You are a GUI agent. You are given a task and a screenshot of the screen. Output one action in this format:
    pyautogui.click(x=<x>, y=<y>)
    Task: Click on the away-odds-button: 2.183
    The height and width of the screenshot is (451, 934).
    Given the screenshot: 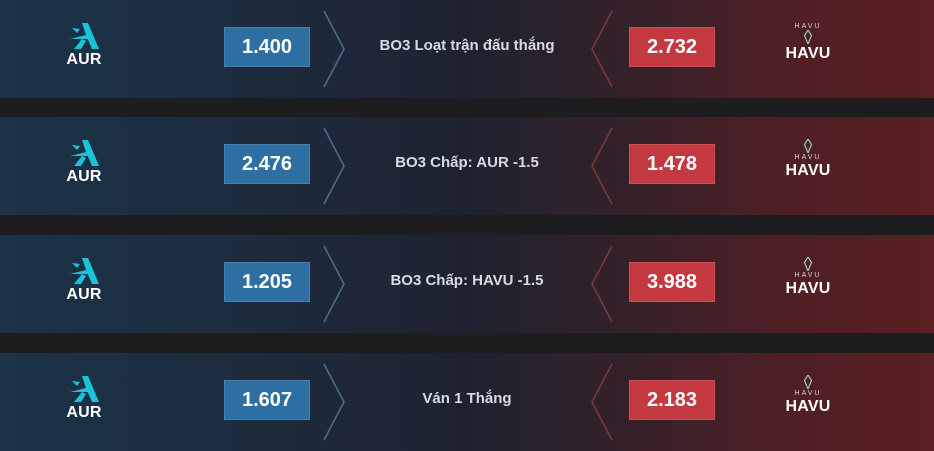 What is the action you would take?
    pyautogui.click(x=672, y=400)
    